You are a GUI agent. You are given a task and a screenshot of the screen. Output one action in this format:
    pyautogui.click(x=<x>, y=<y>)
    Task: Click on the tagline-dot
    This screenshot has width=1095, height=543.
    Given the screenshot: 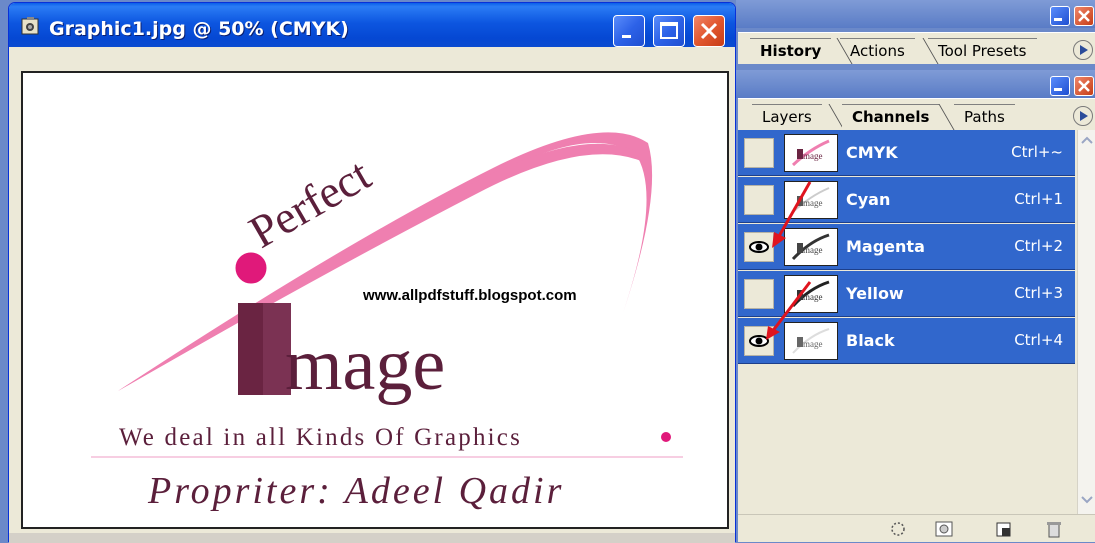 What is the action you would take?
    pyautogui.click(x=666, y=437)
    